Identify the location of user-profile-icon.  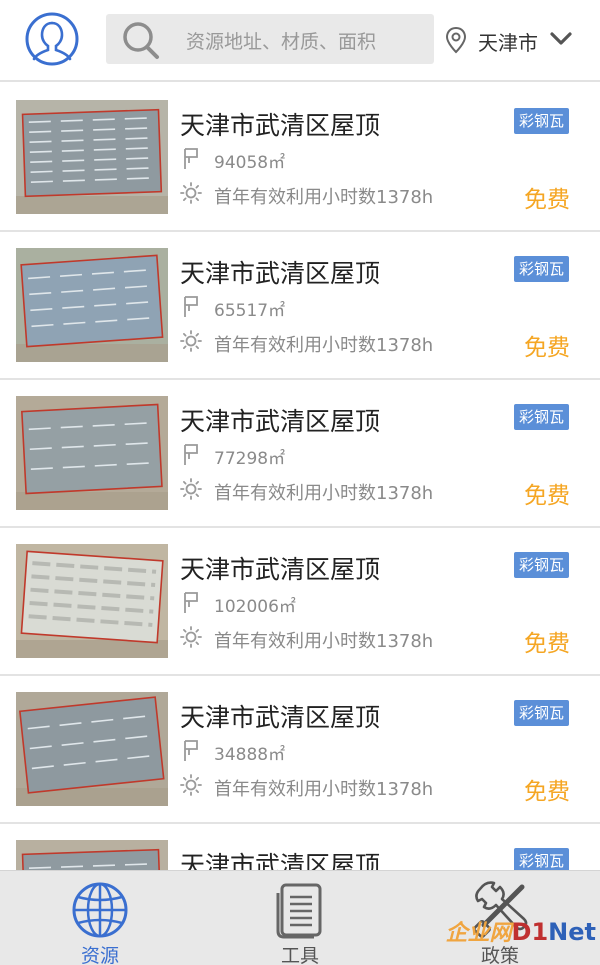
(52, 39).